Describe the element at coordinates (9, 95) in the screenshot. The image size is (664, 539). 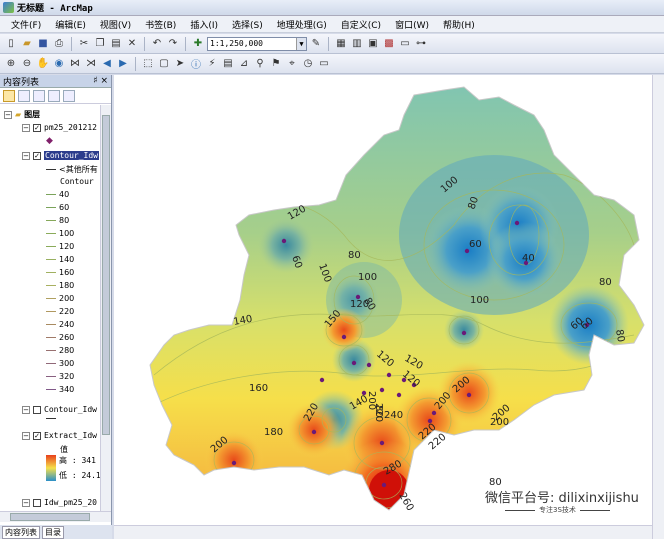
I see `list-by-drawing-order-icon` at that location.